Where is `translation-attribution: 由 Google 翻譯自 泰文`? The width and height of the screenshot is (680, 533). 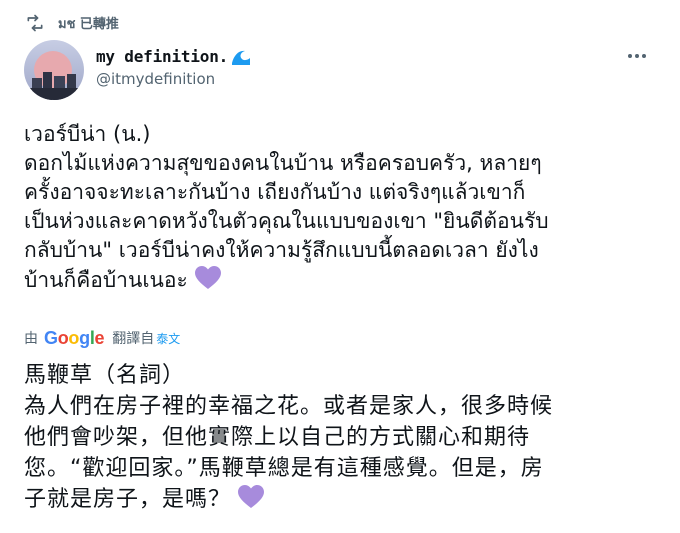
translation-attribution: 由 Google 翻譯自 泰文 is located at coordinates (102, 338).